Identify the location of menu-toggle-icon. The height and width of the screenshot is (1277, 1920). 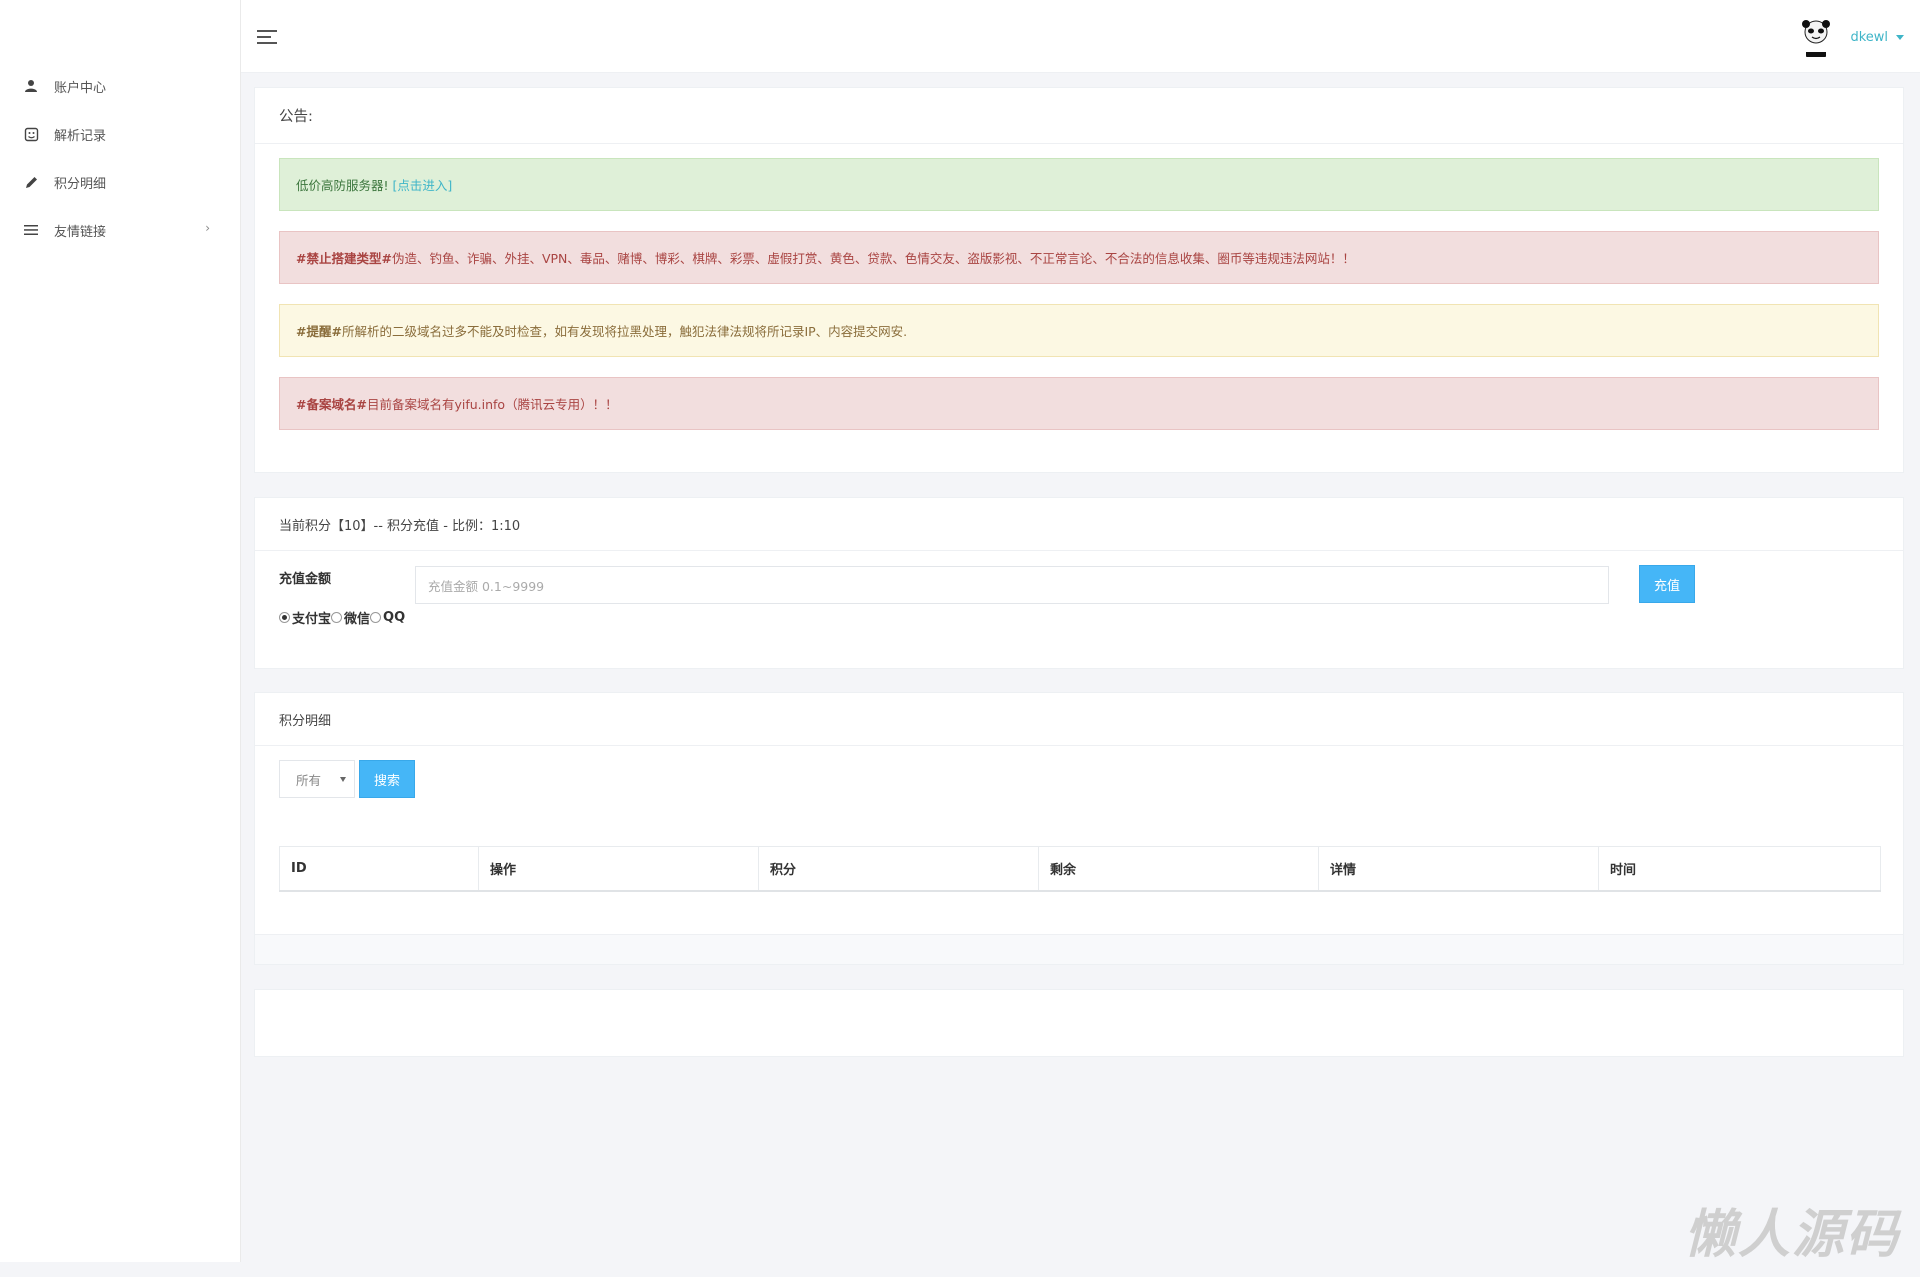
(267, 37).